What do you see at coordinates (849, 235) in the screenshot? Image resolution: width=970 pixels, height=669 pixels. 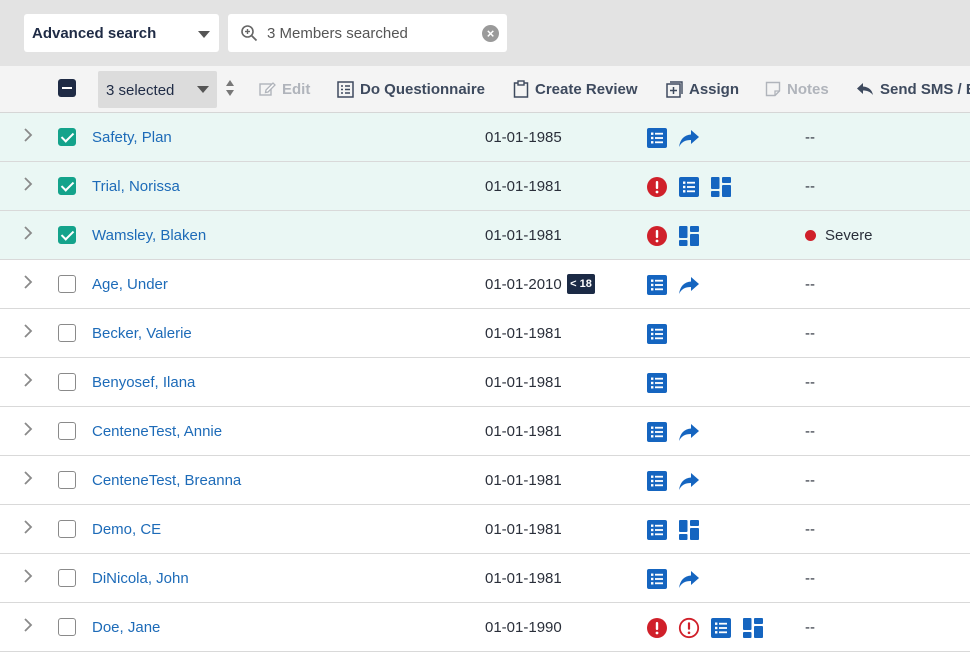 I see `severity-label: Severe` at bounding box center [849, 235].